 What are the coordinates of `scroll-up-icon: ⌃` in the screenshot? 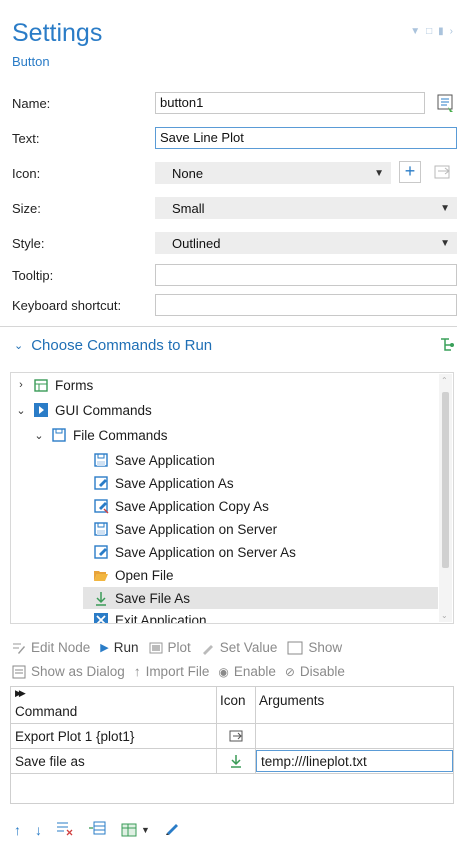 It's located at (444, 380).